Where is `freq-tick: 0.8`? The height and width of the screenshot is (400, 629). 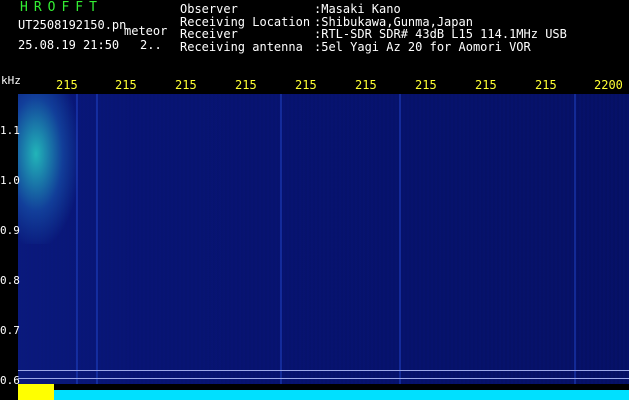 freq-tick: 0.8 is located at coordinates (10, 280).